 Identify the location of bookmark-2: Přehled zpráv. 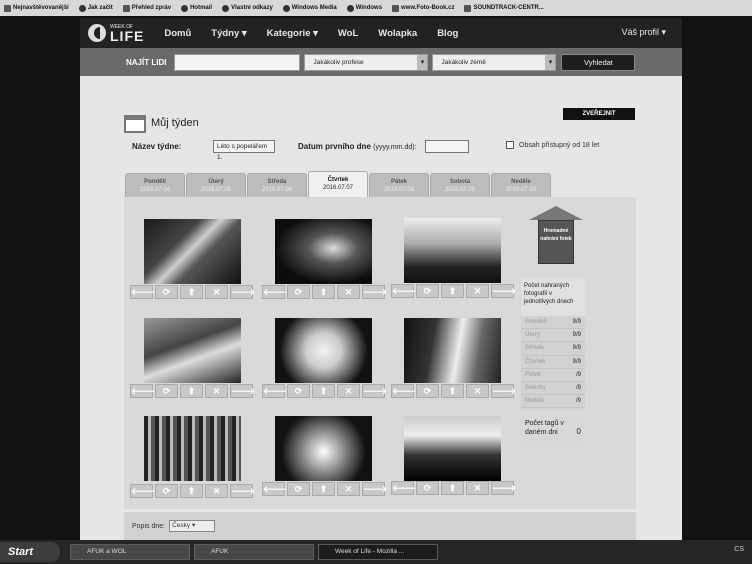
(146, 8).